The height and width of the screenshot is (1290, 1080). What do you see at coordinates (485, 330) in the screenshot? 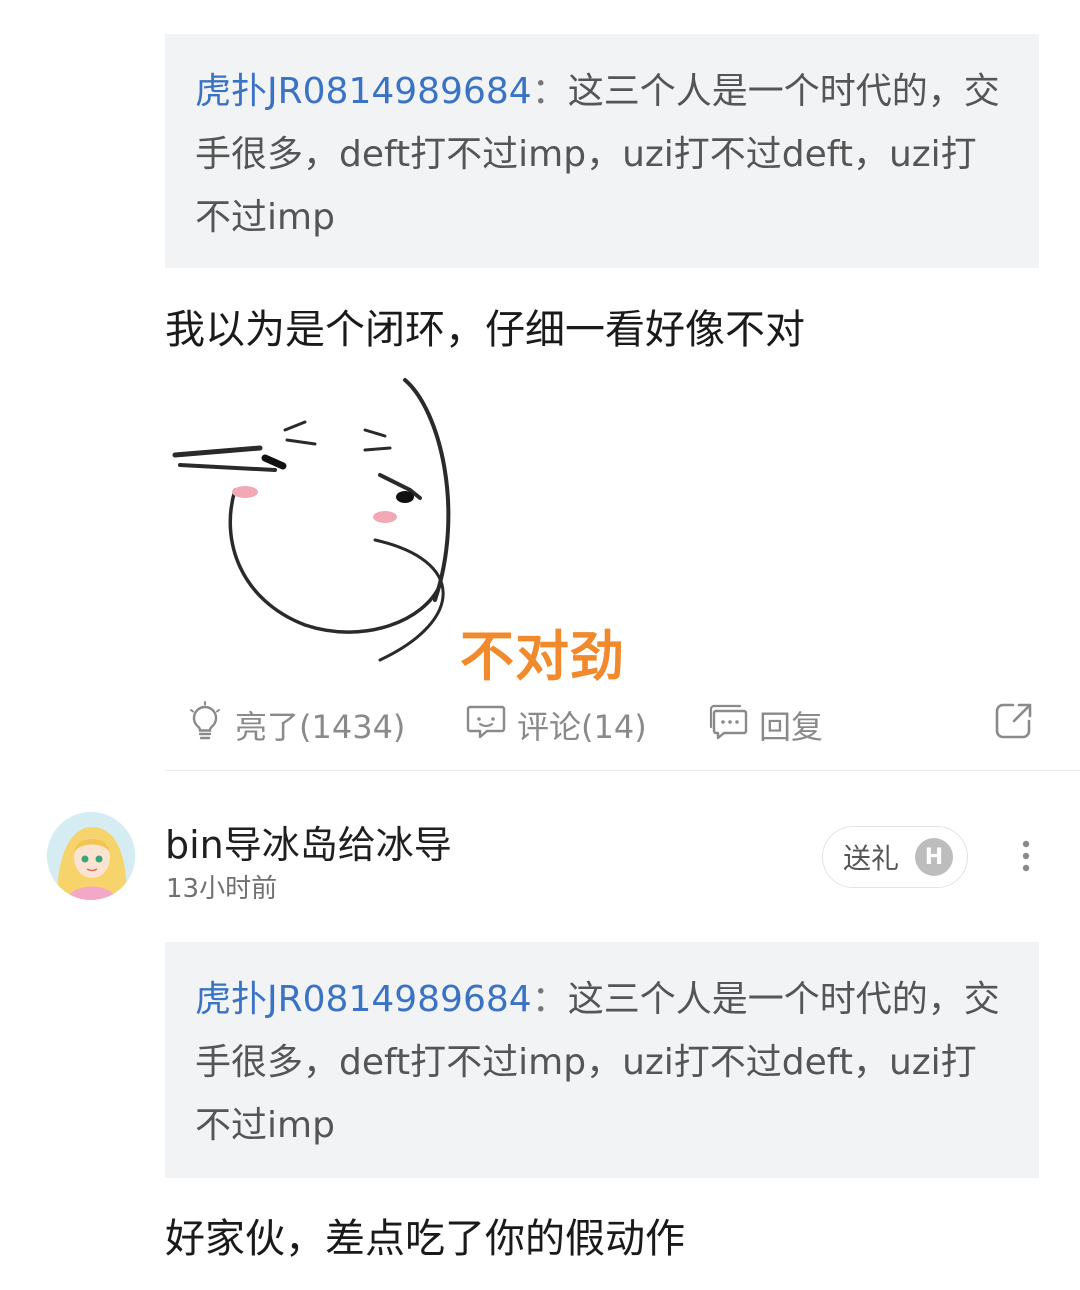
I see `comment-body: 我以为是个闭环，仔细一看好像不对` at bounding box center [485, 330].